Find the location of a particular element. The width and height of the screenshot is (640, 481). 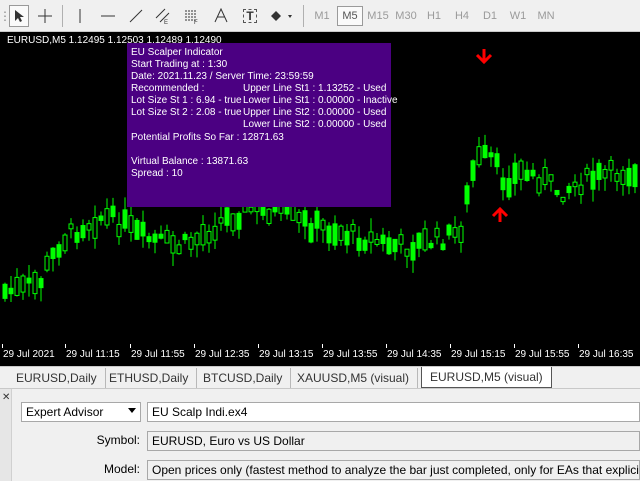

chart-tab: EURUSD,M5 (visual) is located at coordinates (486, 377).